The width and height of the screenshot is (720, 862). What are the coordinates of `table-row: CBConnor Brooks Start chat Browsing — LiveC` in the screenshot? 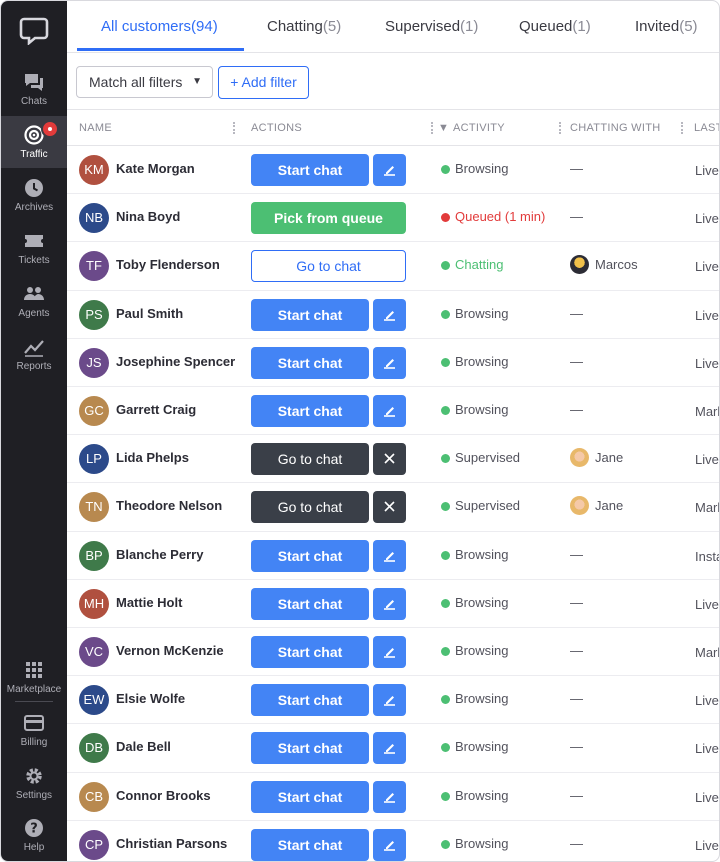 It's located at (393, 797).